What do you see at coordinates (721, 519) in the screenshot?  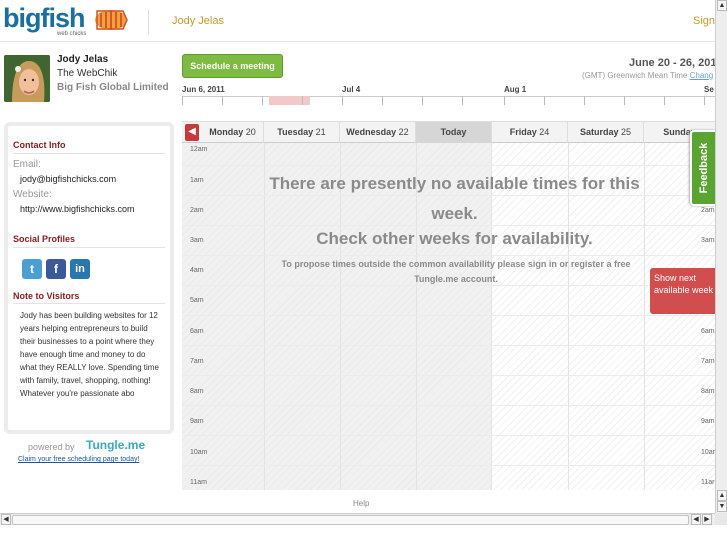 I see `scrollbar-corner` at bounding box center [721, 519].